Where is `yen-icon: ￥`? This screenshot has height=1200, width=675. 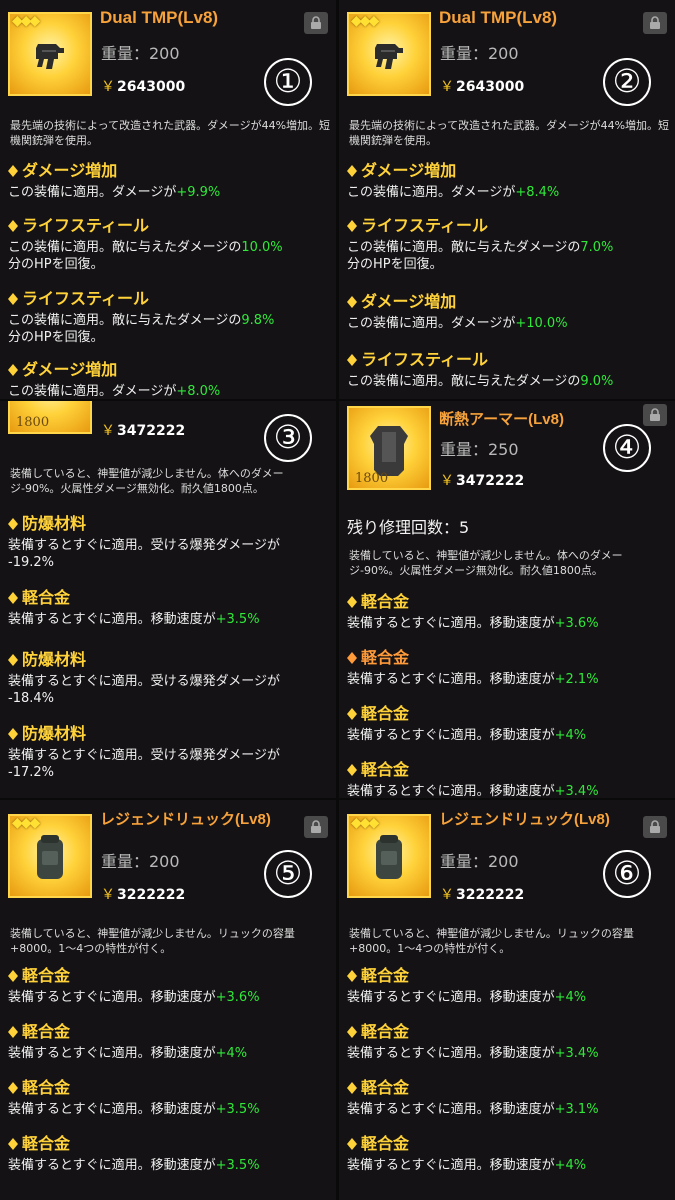 yen-icon: ￥ is located at coordinates (447, 87).